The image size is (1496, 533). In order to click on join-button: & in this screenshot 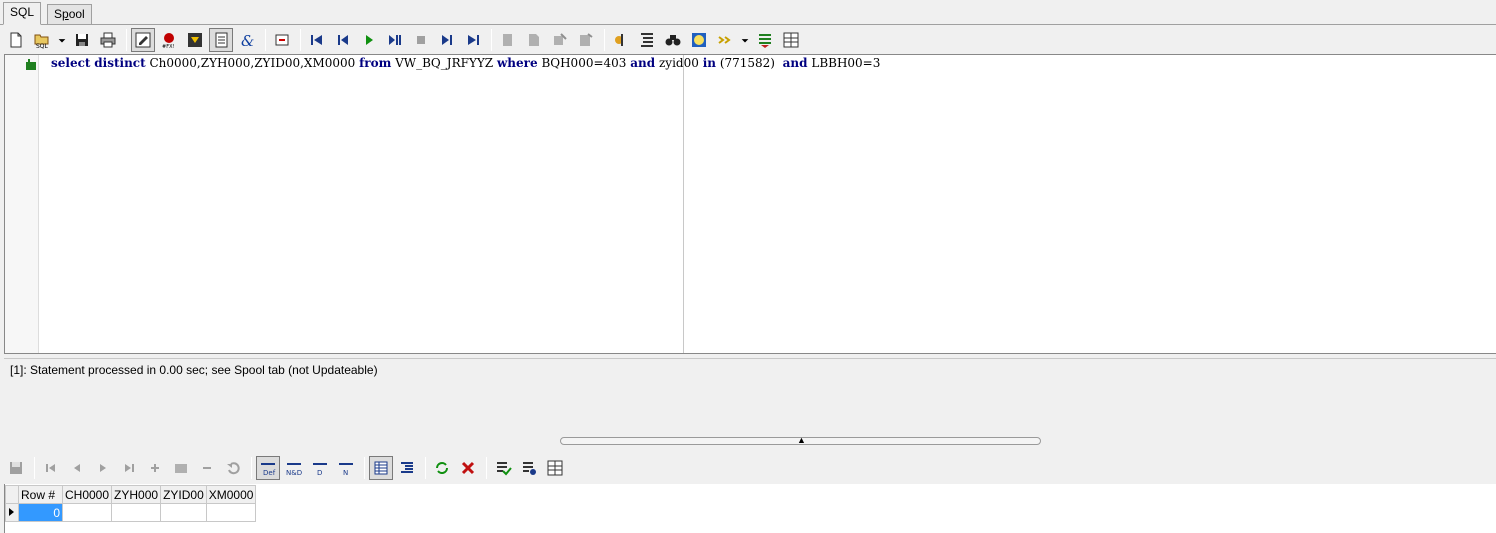, I will do `click(247, 40)`.